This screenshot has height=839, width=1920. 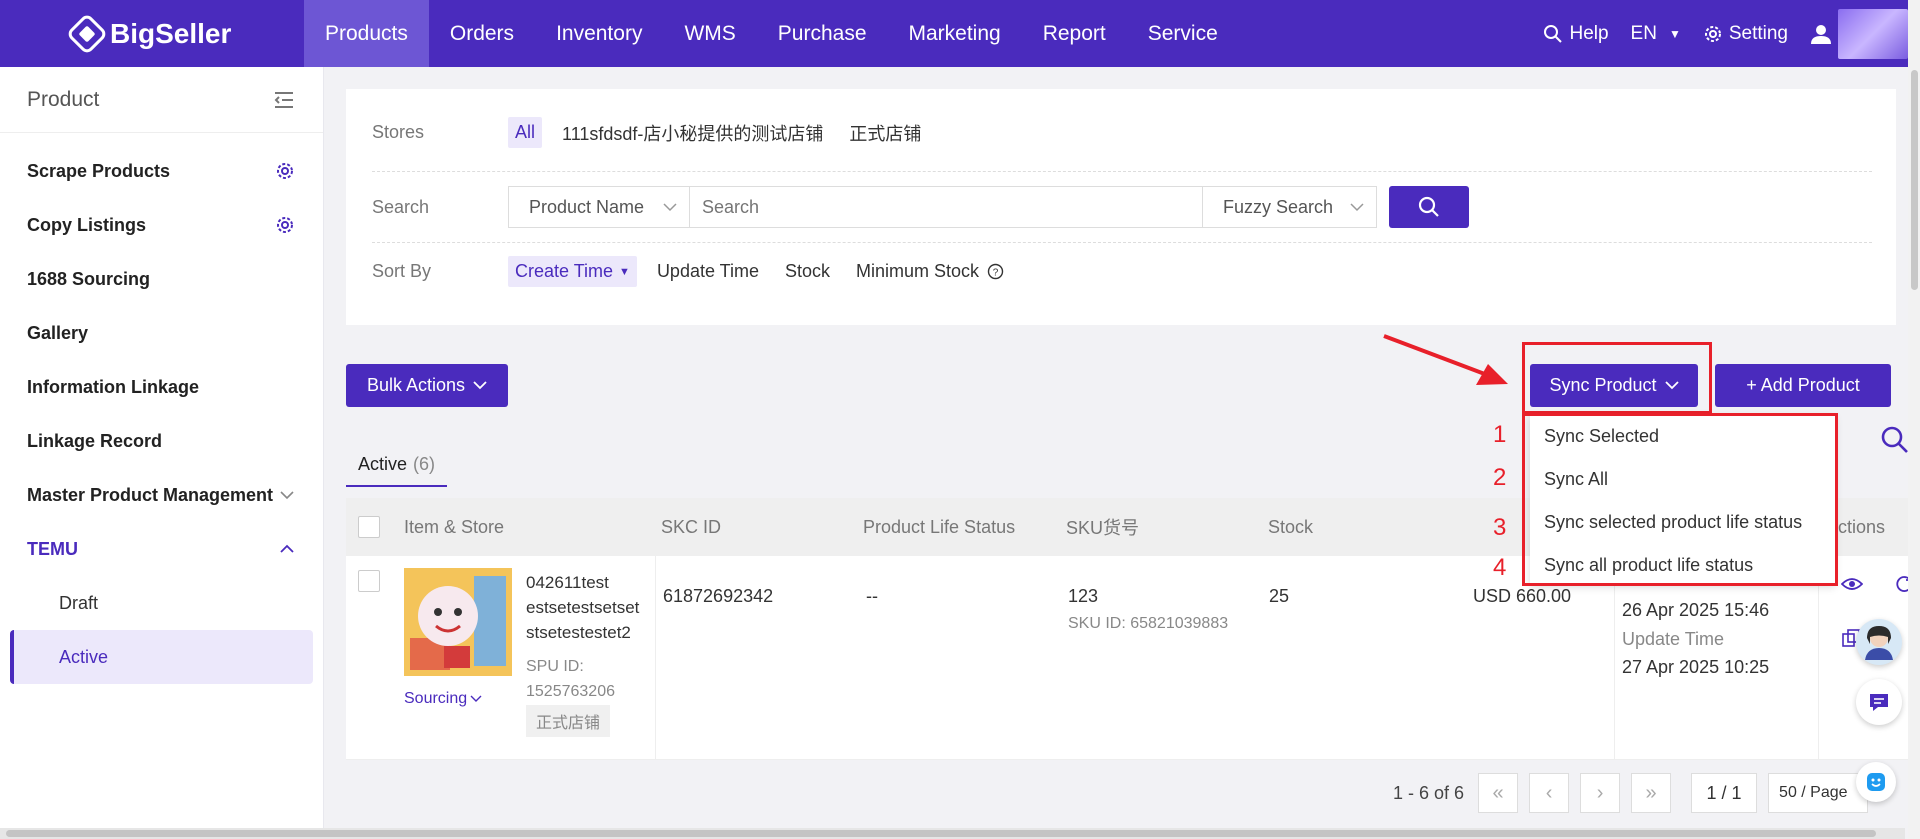 What do you see at coordinates (454, 526) in the screenshot?
I see `column-item-store: Item & Store` at bounding box center [454, 526].